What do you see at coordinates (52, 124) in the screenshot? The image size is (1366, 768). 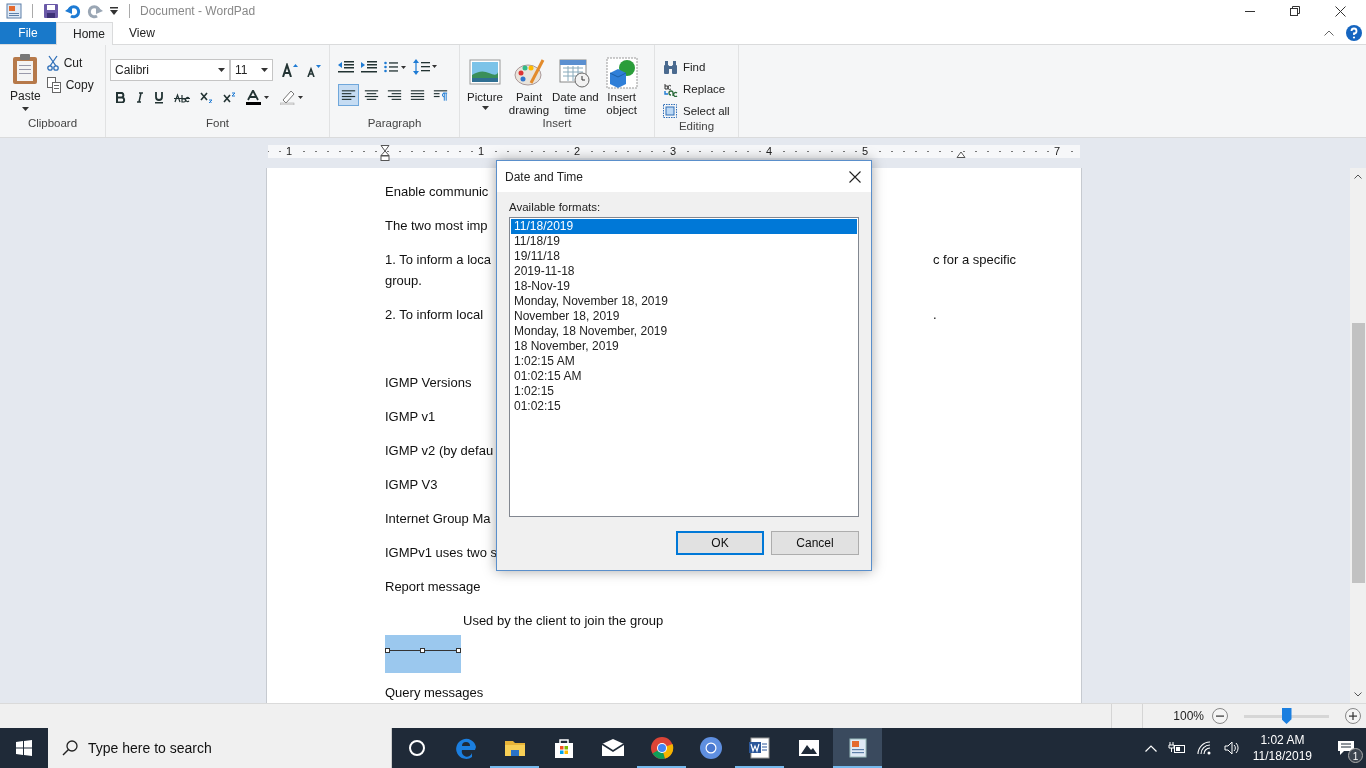 I see `group-label: Clipboard` at bounding box center [52, 124].